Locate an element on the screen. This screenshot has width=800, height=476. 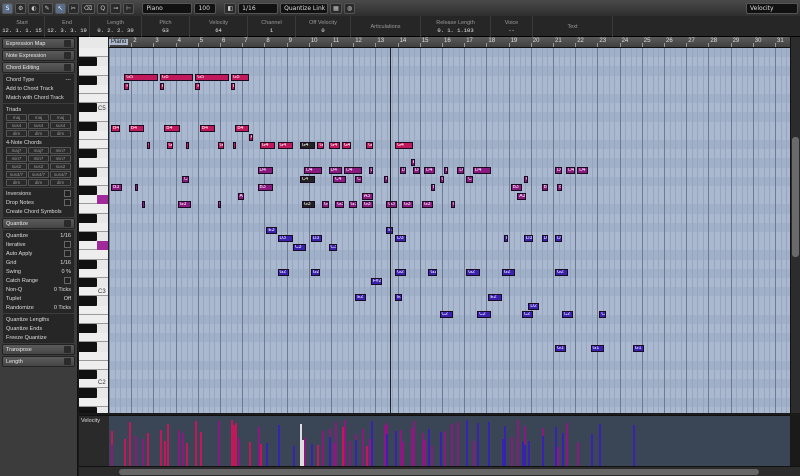
info-field-end: End 12. 3. 3. 19 is located at coordinates (67, 26).